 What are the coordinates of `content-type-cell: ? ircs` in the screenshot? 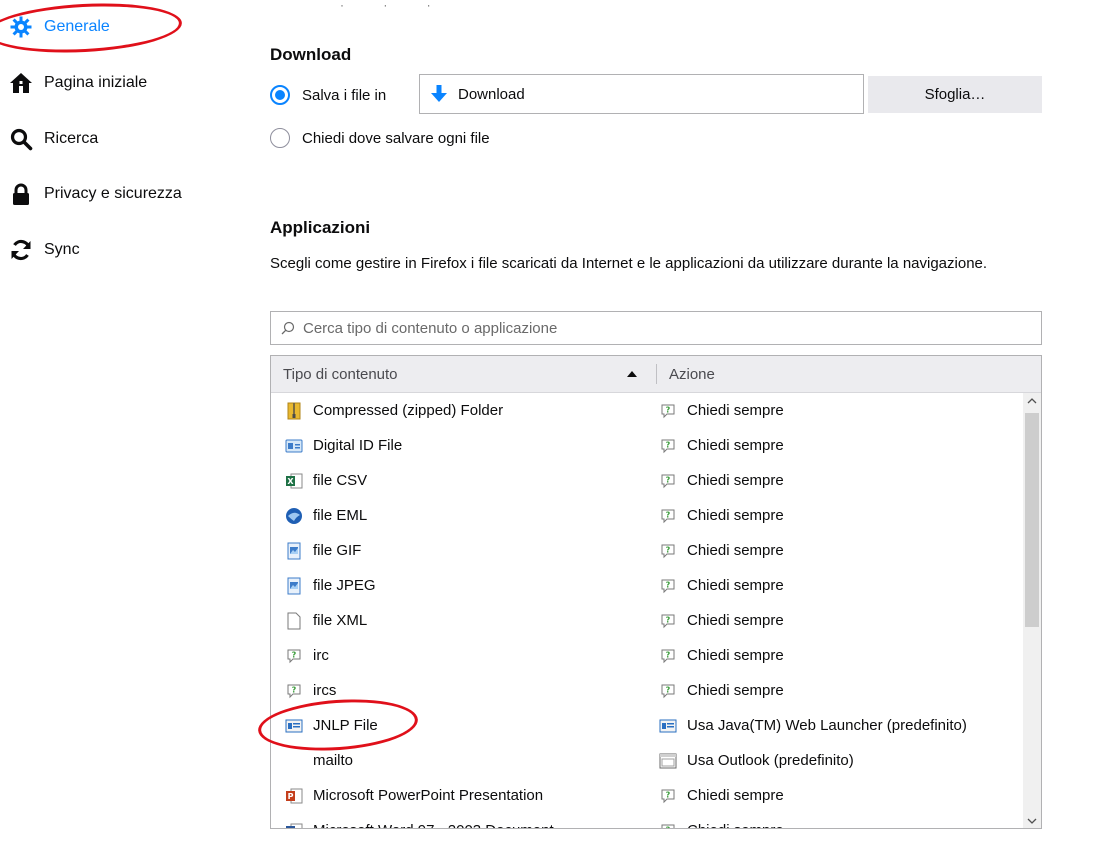 It's located at (310, 690).